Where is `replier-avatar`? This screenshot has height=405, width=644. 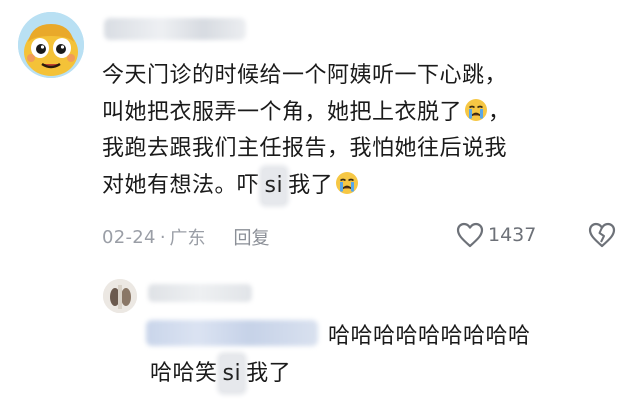 replier-avatar is located at coordinates (120, 296).